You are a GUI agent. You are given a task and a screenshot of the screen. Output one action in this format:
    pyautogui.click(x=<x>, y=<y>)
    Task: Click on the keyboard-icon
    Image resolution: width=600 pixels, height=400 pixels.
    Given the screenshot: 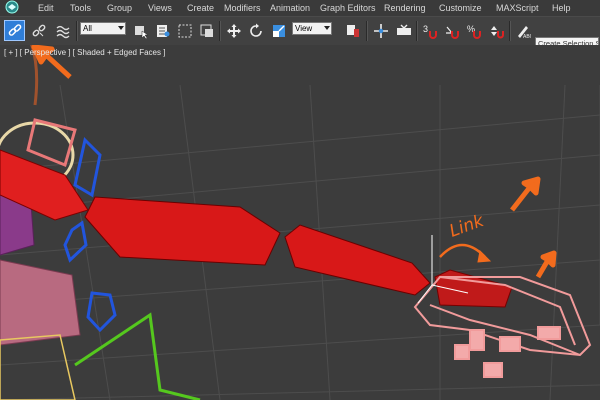 What is the action you would take?
    pyautogui.click(x=403, y=29)
    